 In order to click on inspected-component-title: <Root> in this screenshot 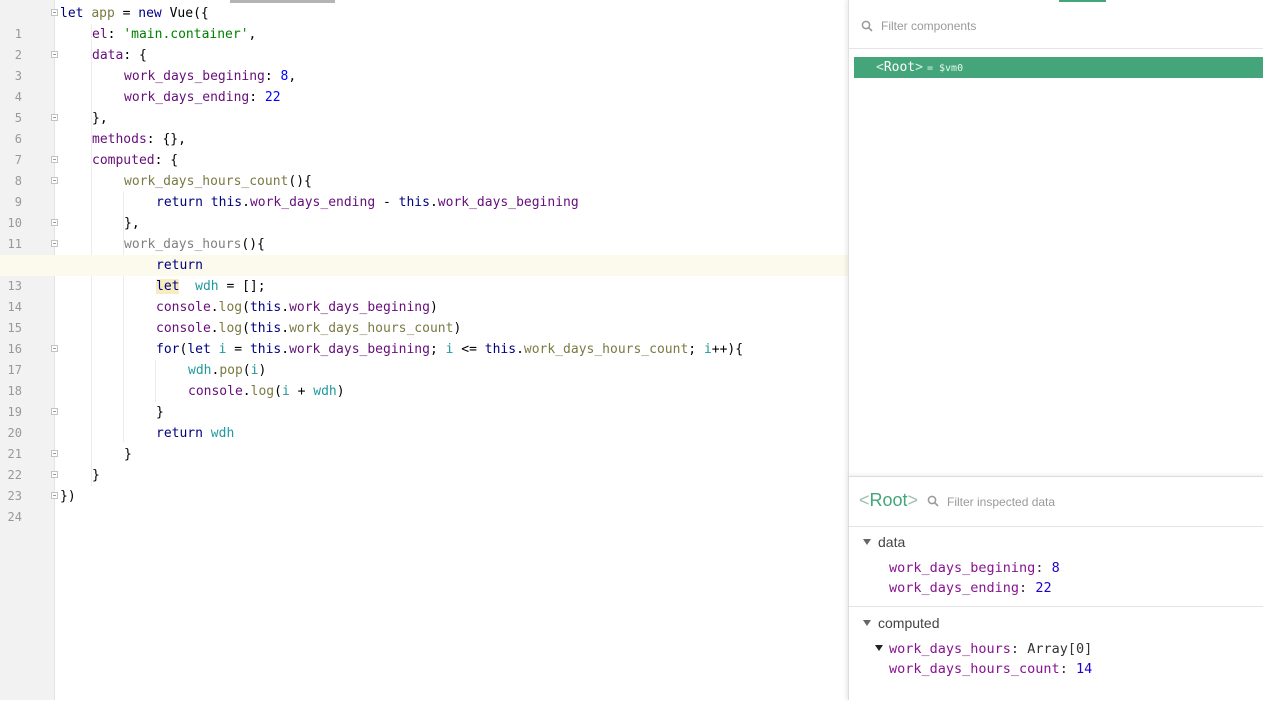, I will do `click(888, 500)`.